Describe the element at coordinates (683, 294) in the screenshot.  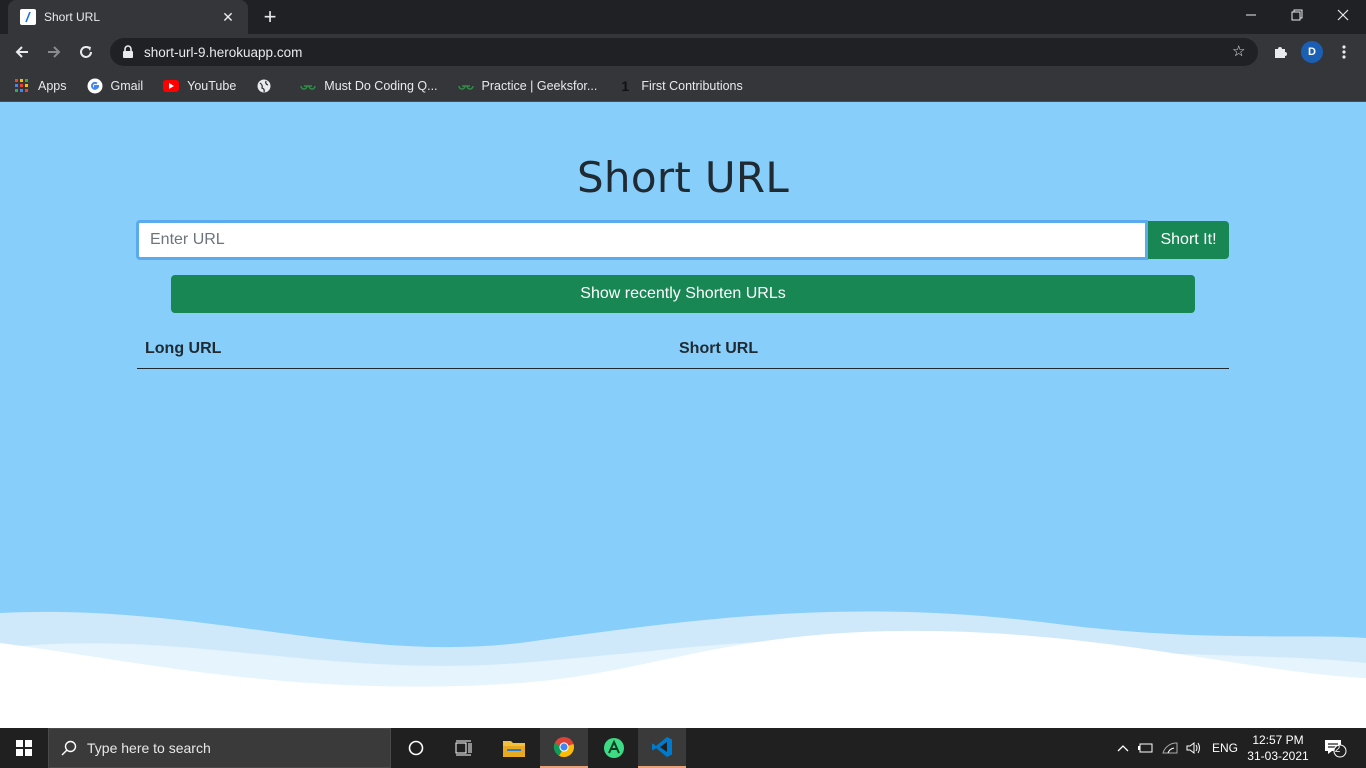
I see `show-recent-urls-button: Show recently Shorten URLs` at that location.